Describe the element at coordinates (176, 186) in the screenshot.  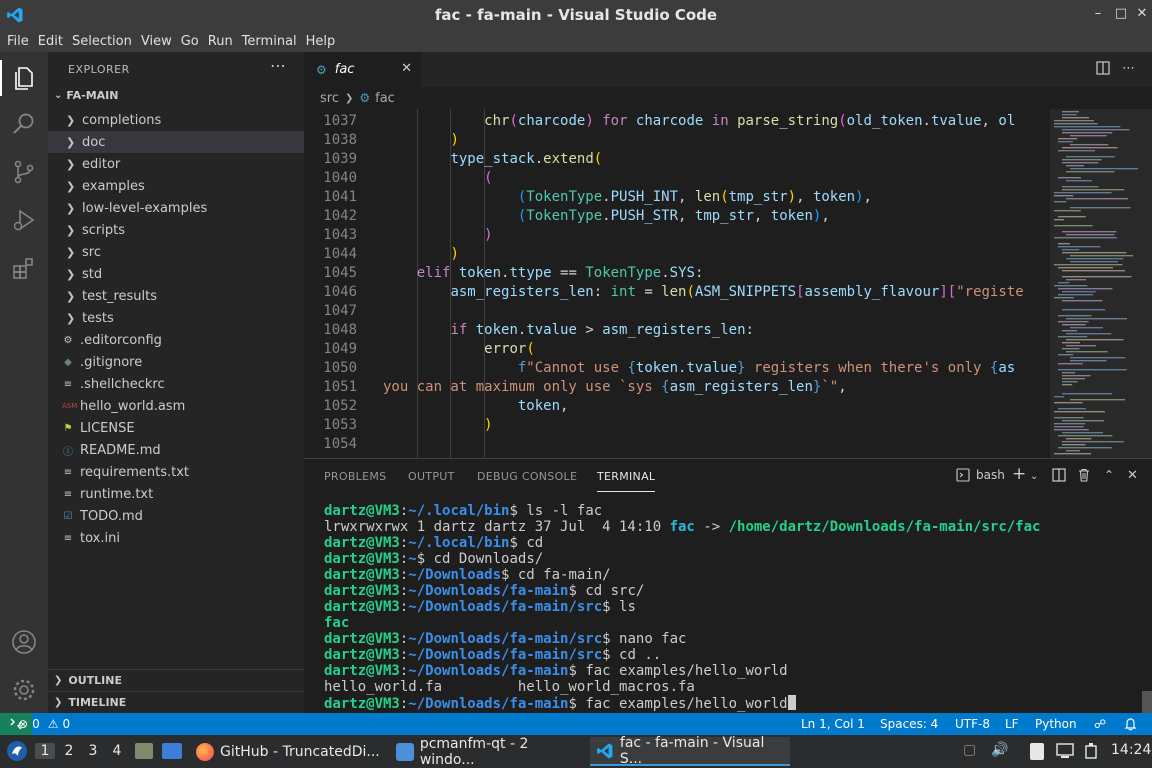
I see `folder-examples: ❯ examples` at that location.